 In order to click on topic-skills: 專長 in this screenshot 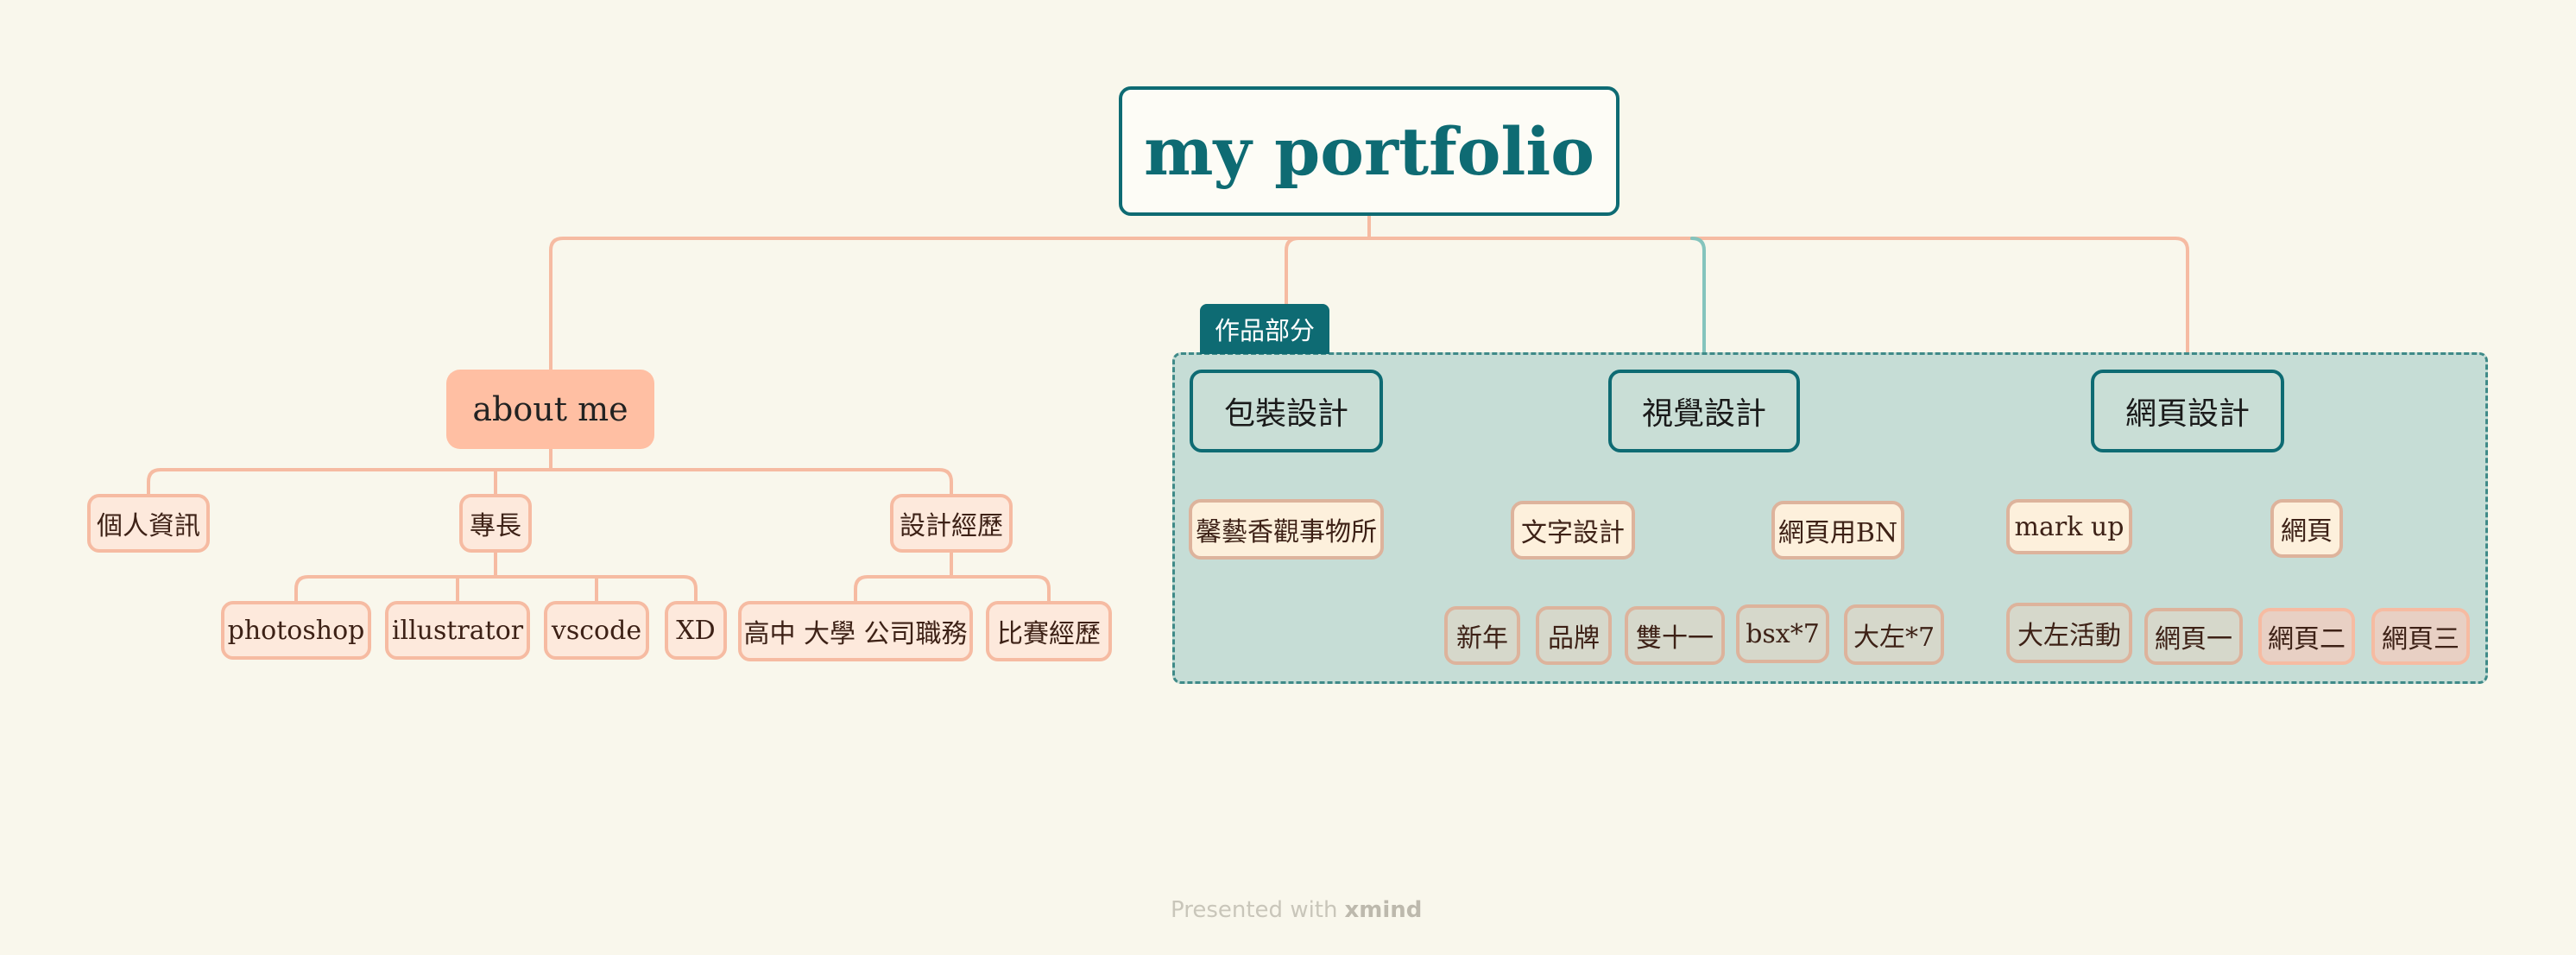, I will do `click(495, 523)`.